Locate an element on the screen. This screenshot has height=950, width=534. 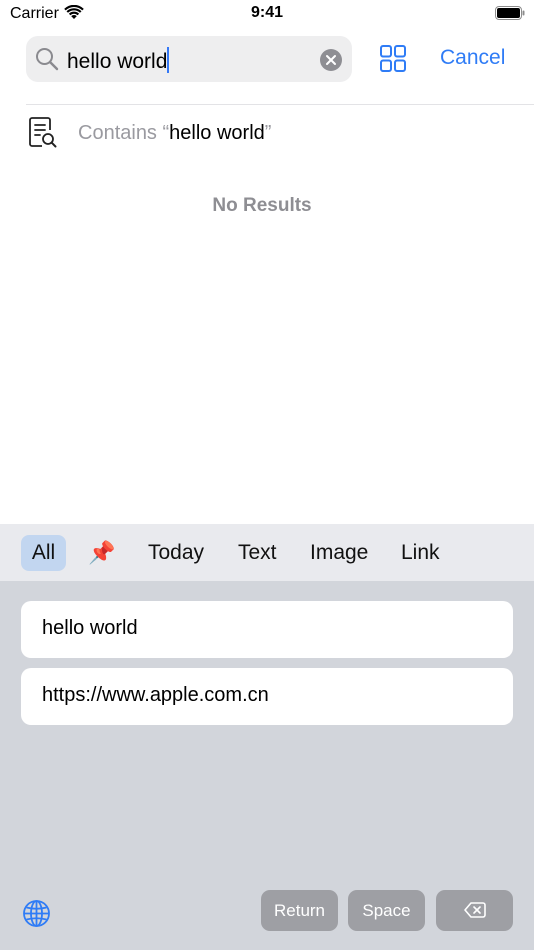
search-icon is located at coordinates (47, 61).